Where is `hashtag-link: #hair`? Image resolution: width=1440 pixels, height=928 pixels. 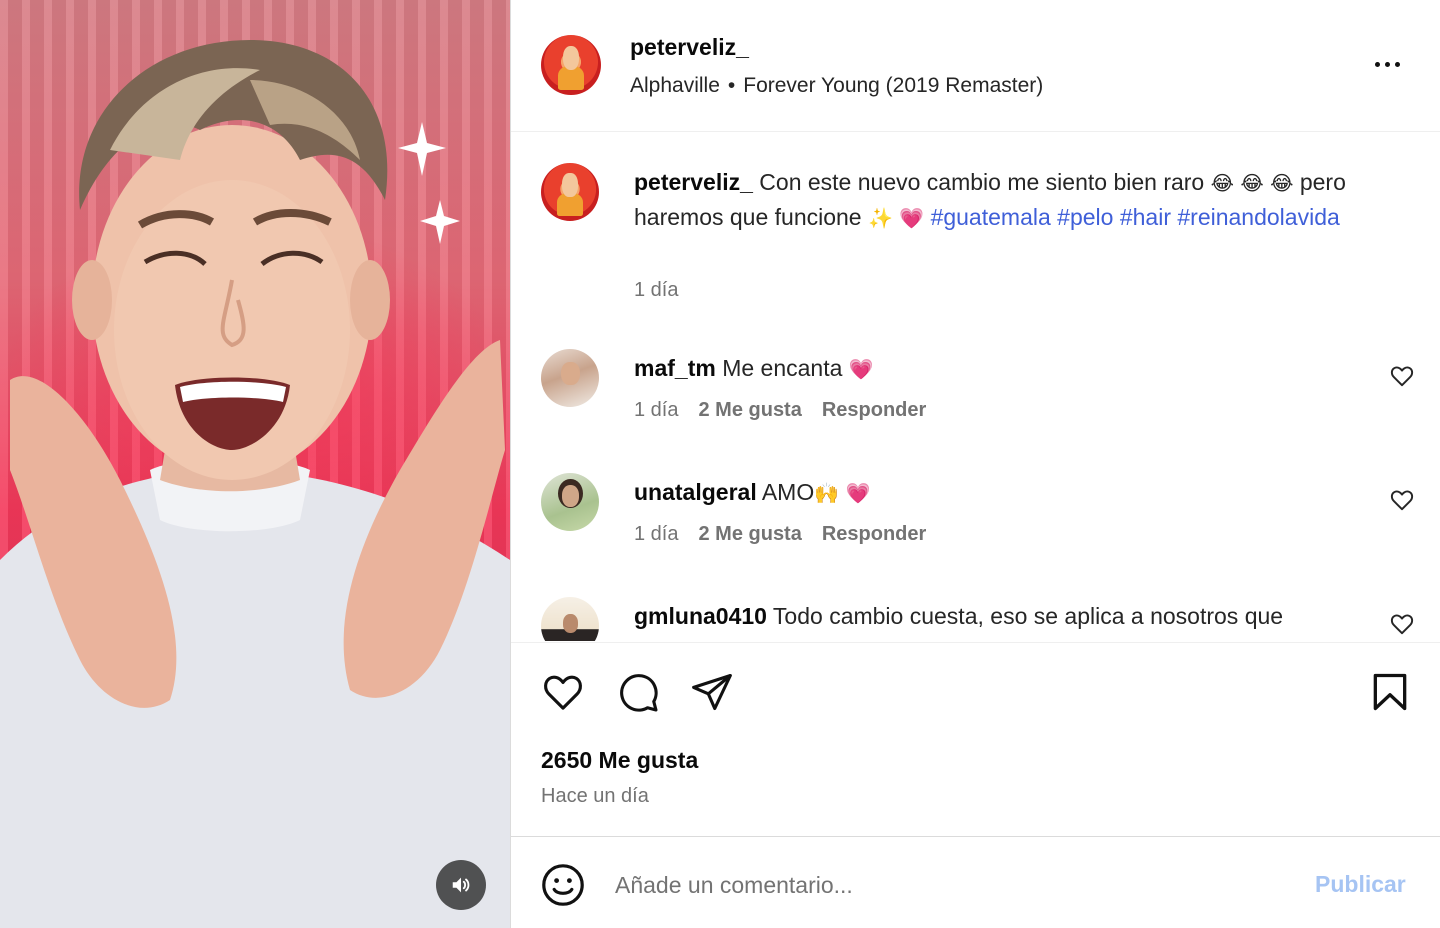
hashtag-link: #hair is located at coordinates (1145, 217).